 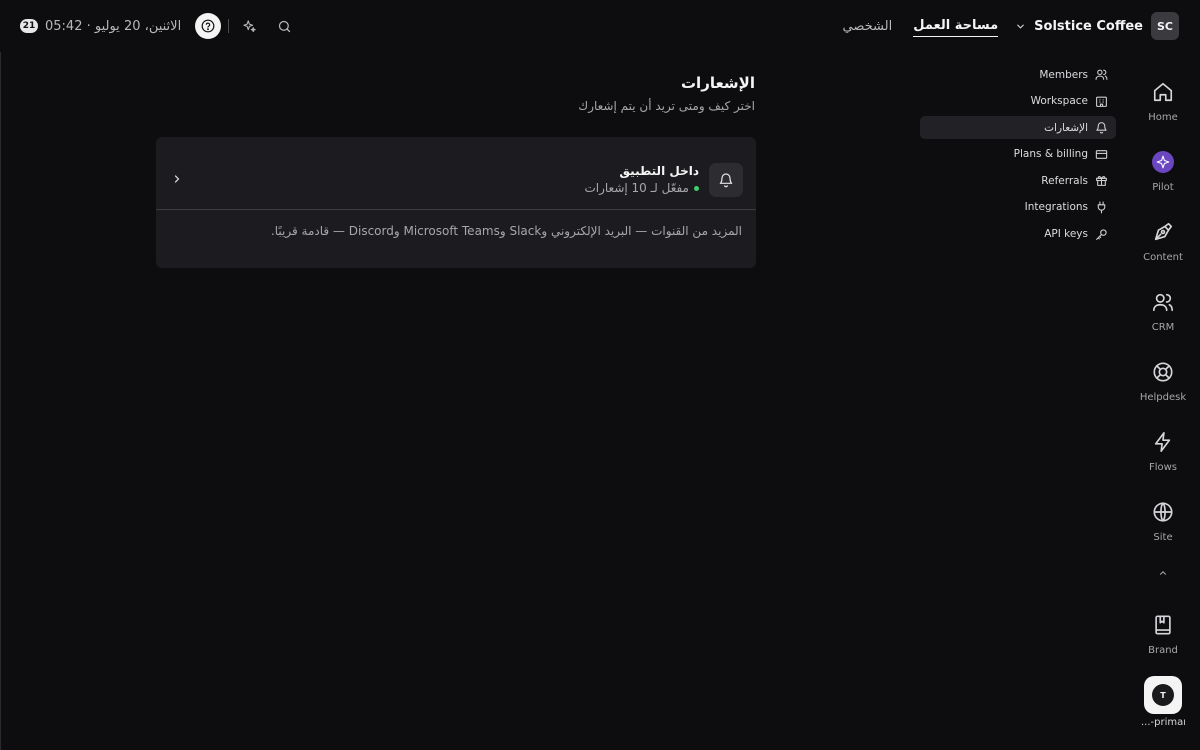 I want to click on settings-nav-members: Members, so click(x=1018, y=74).